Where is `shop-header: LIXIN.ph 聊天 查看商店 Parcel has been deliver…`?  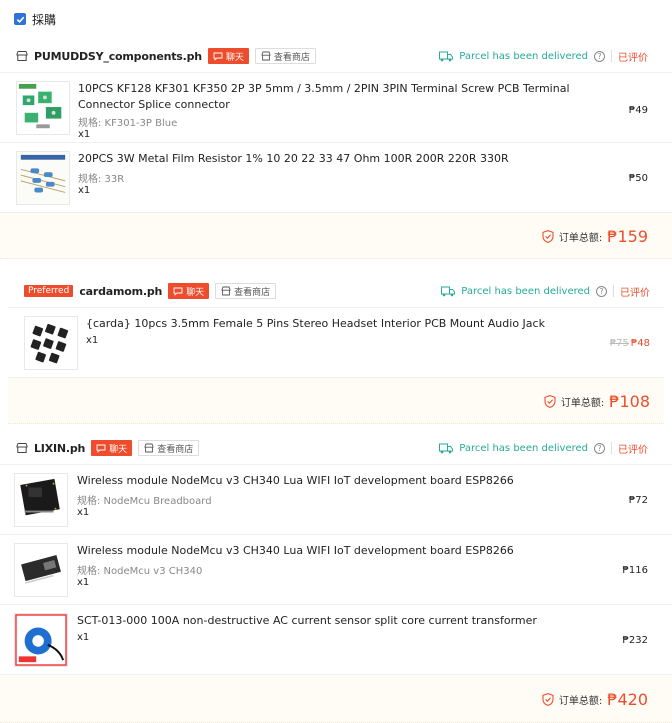 shop-header: LIXIN.ph 聊天 查看商店 Parcel has been deliver… is located at coordinates (336, 448).